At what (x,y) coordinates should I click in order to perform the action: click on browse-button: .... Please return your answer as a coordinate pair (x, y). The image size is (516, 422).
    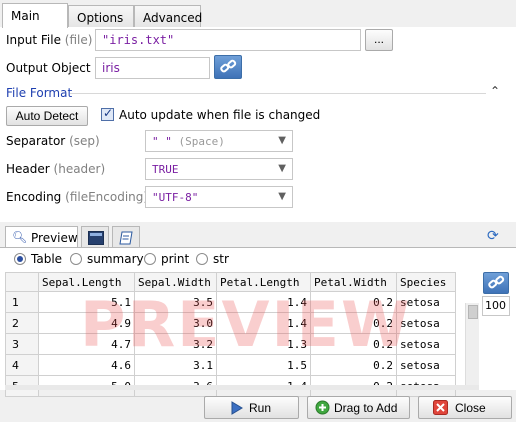
    Looking at the image, I should click on (379, 40).